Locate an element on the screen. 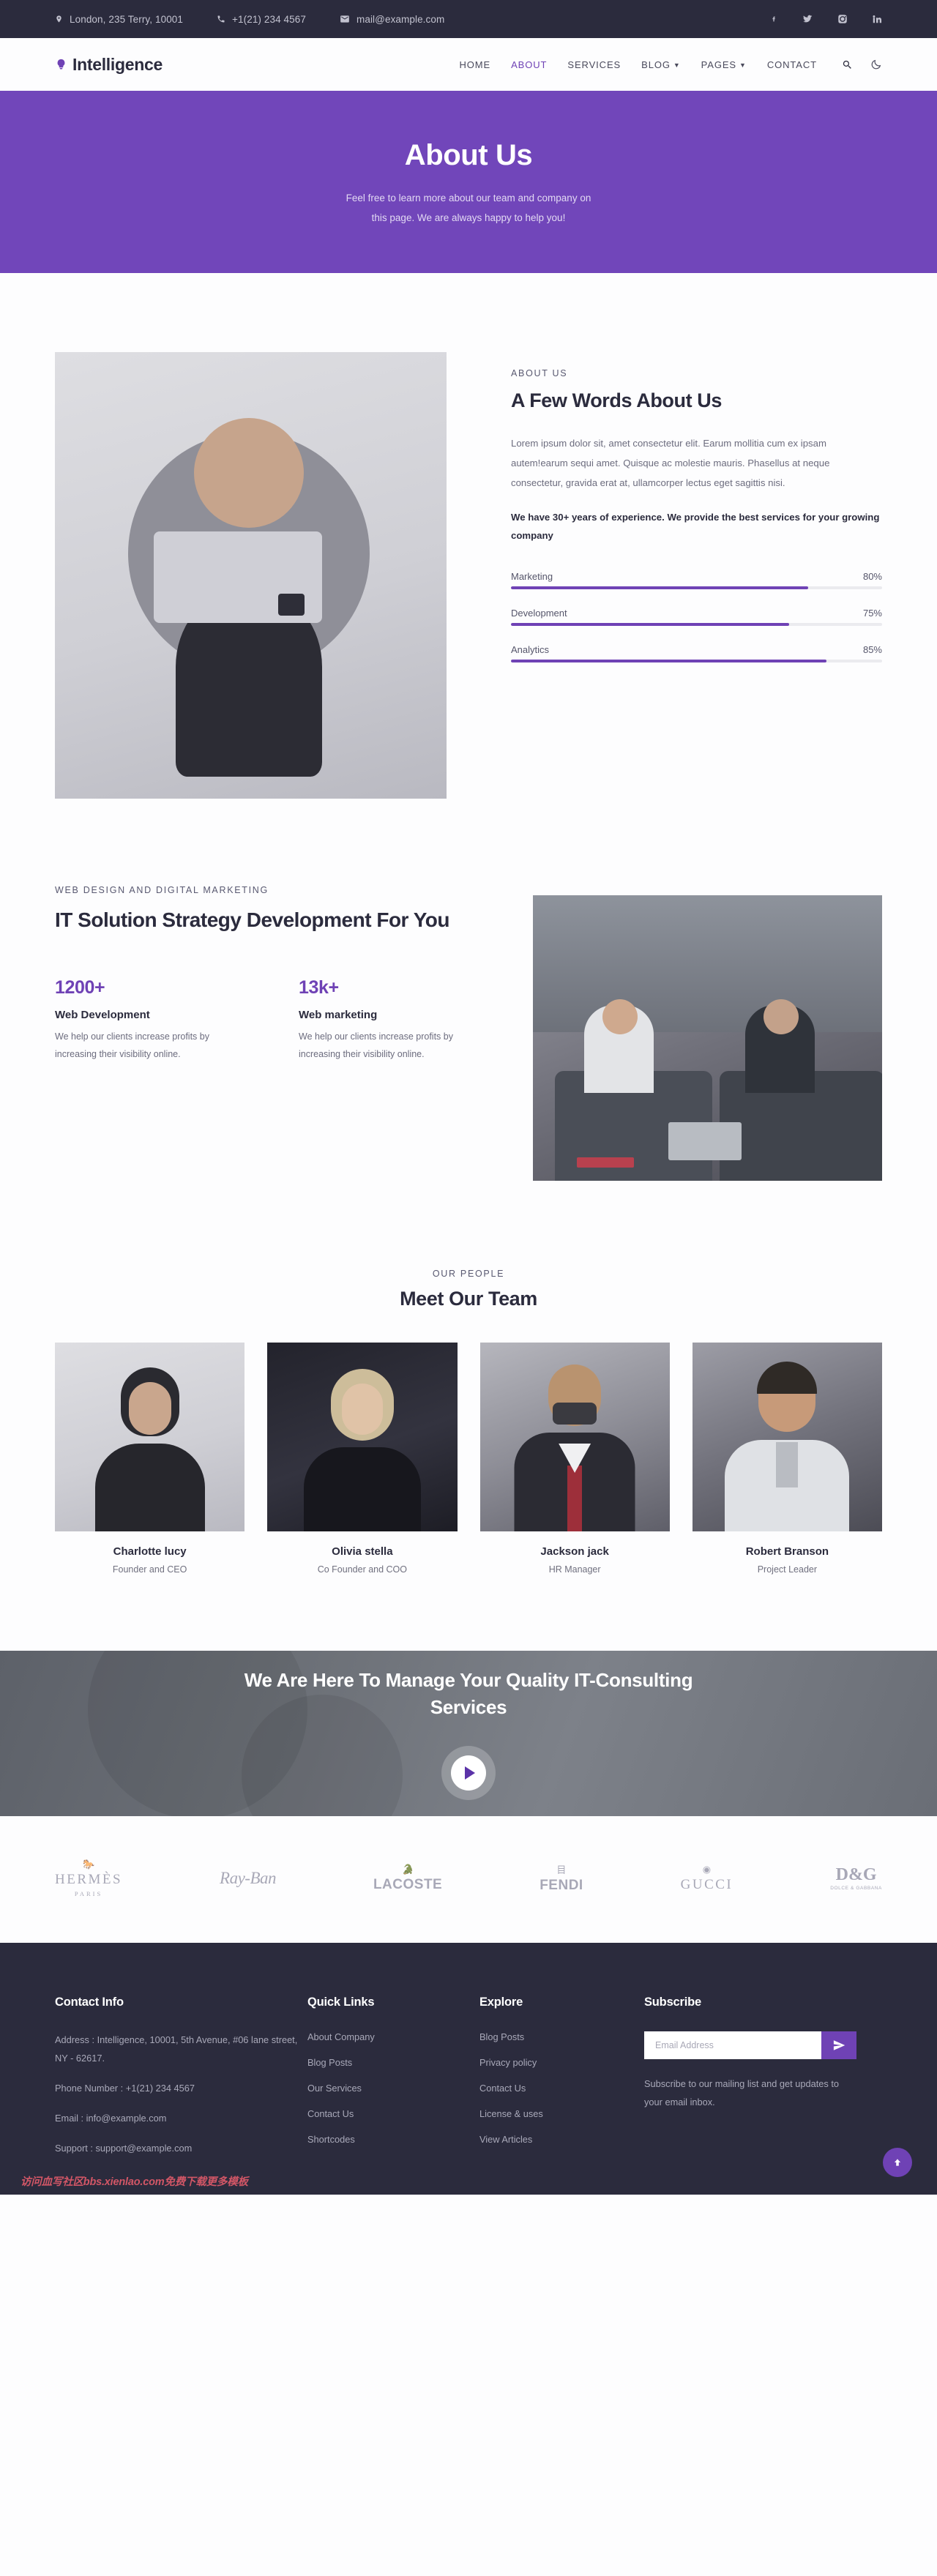  footer-link: About Company is located at coordinates (393, 2036).